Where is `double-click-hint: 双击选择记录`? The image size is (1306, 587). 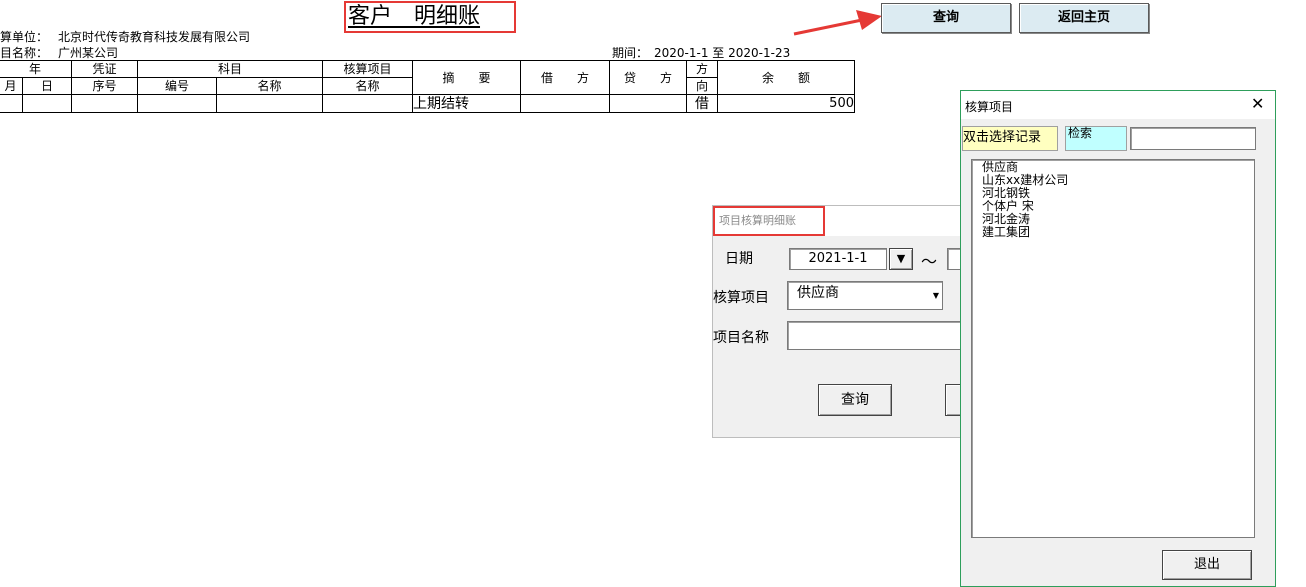
double-click-hint: 双击选择记录 is located at coordinates (1010, 138).